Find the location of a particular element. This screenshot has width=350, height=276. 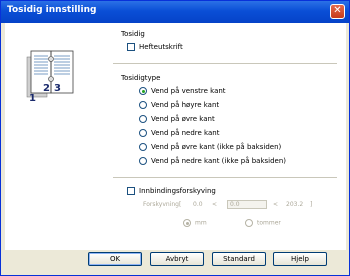

option-label: Vend på nedre kant is located at coordinates (185, 133).